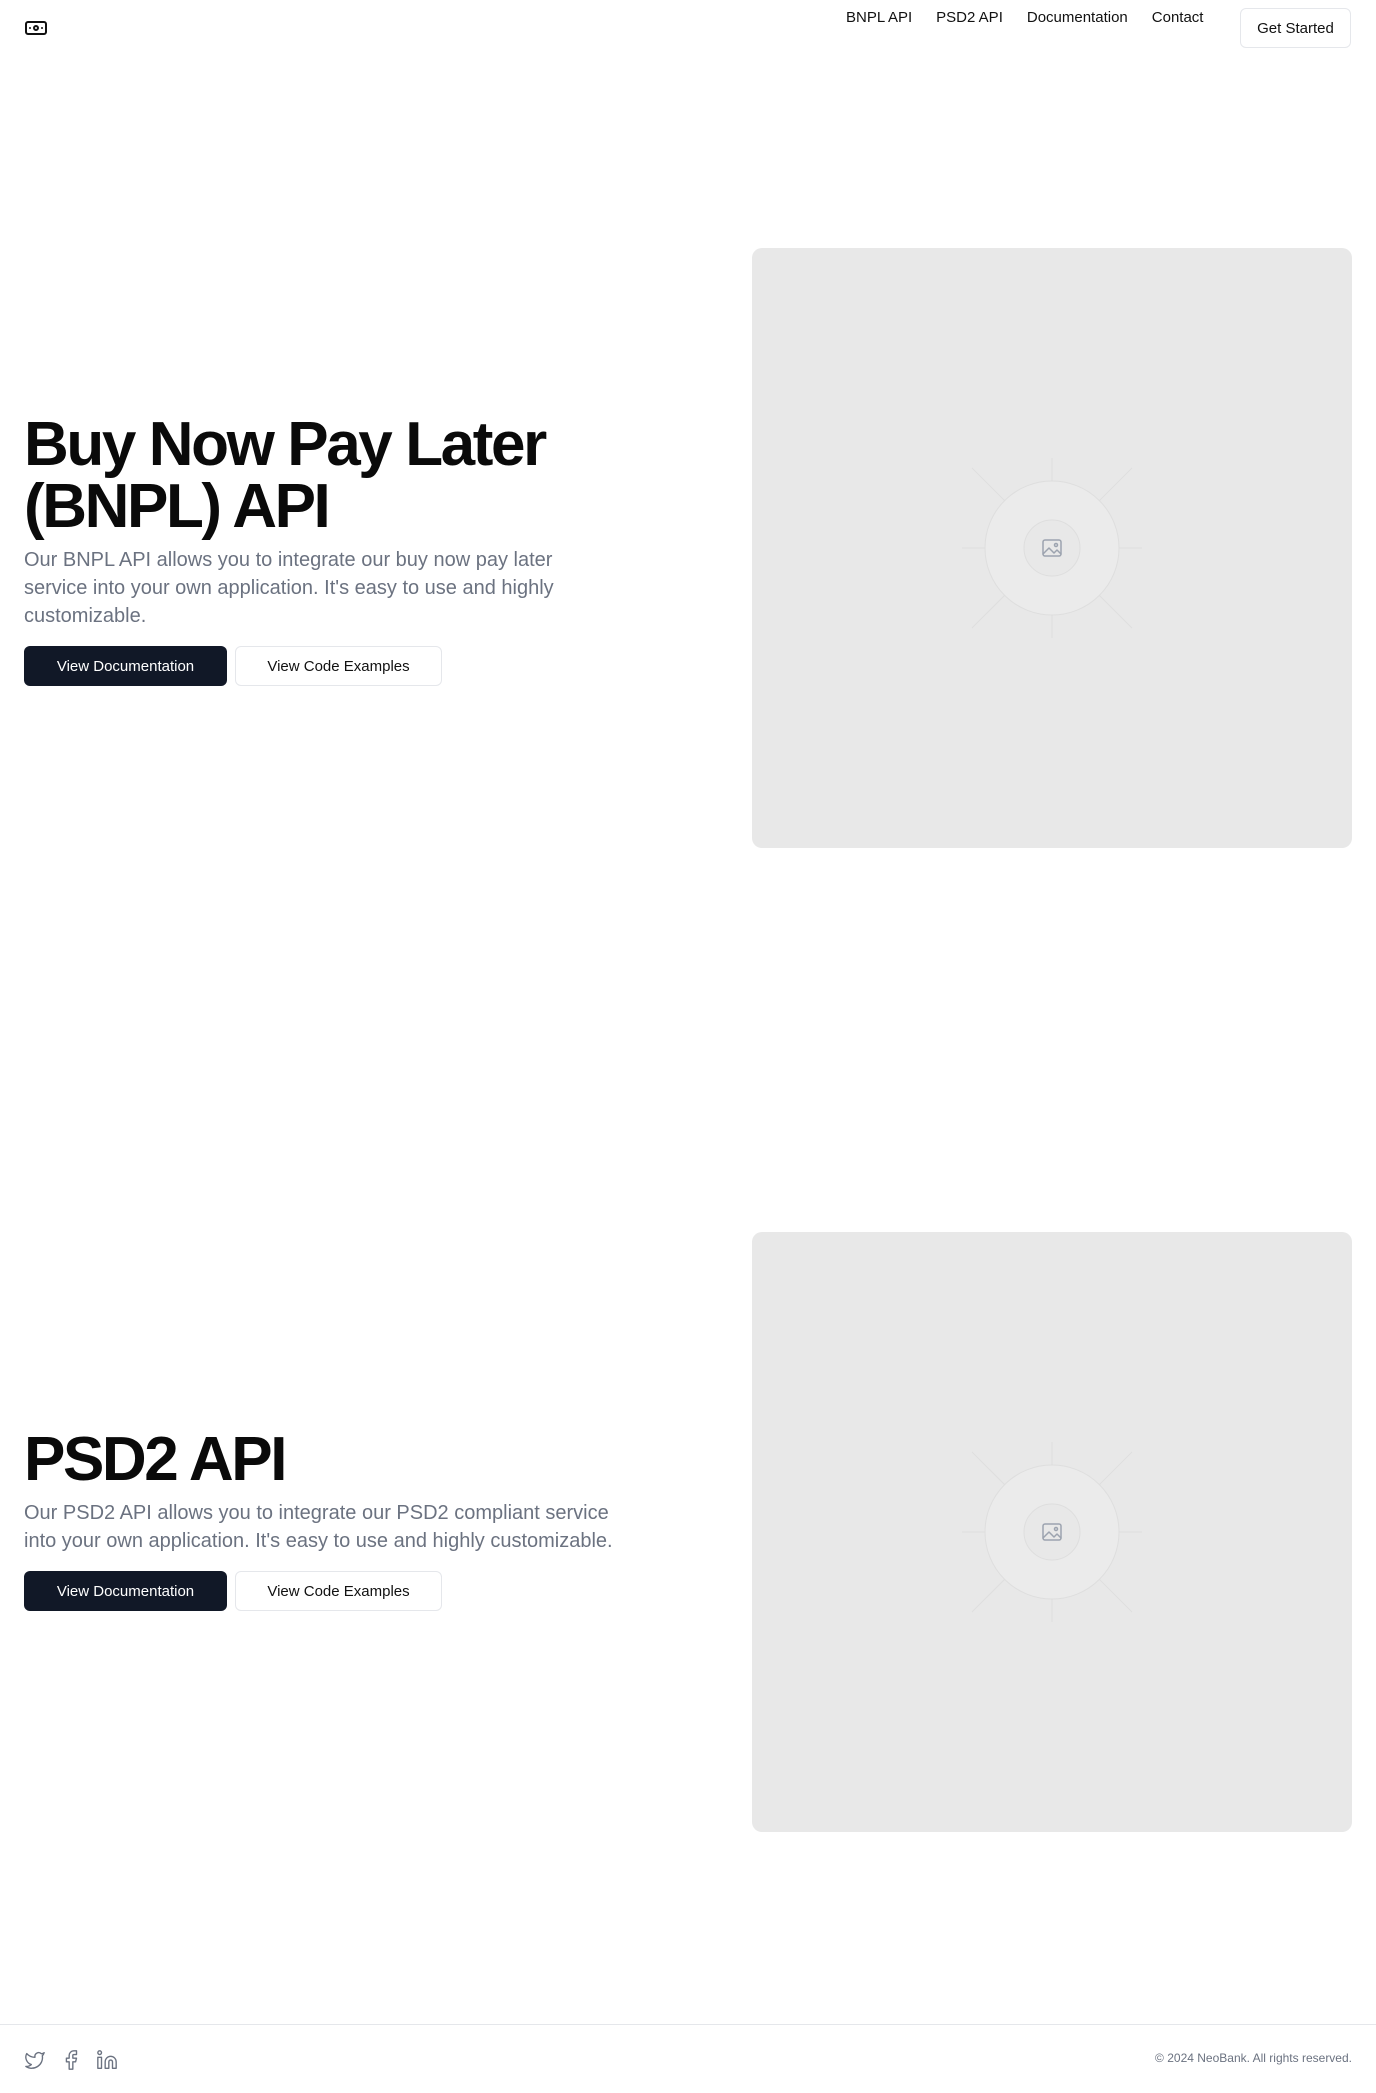 This screenshot has height=2093, width=1376. Describe the element at coordinates (1295, 28) in the screenshot. I see `get-started-button: Get Started` at that location.